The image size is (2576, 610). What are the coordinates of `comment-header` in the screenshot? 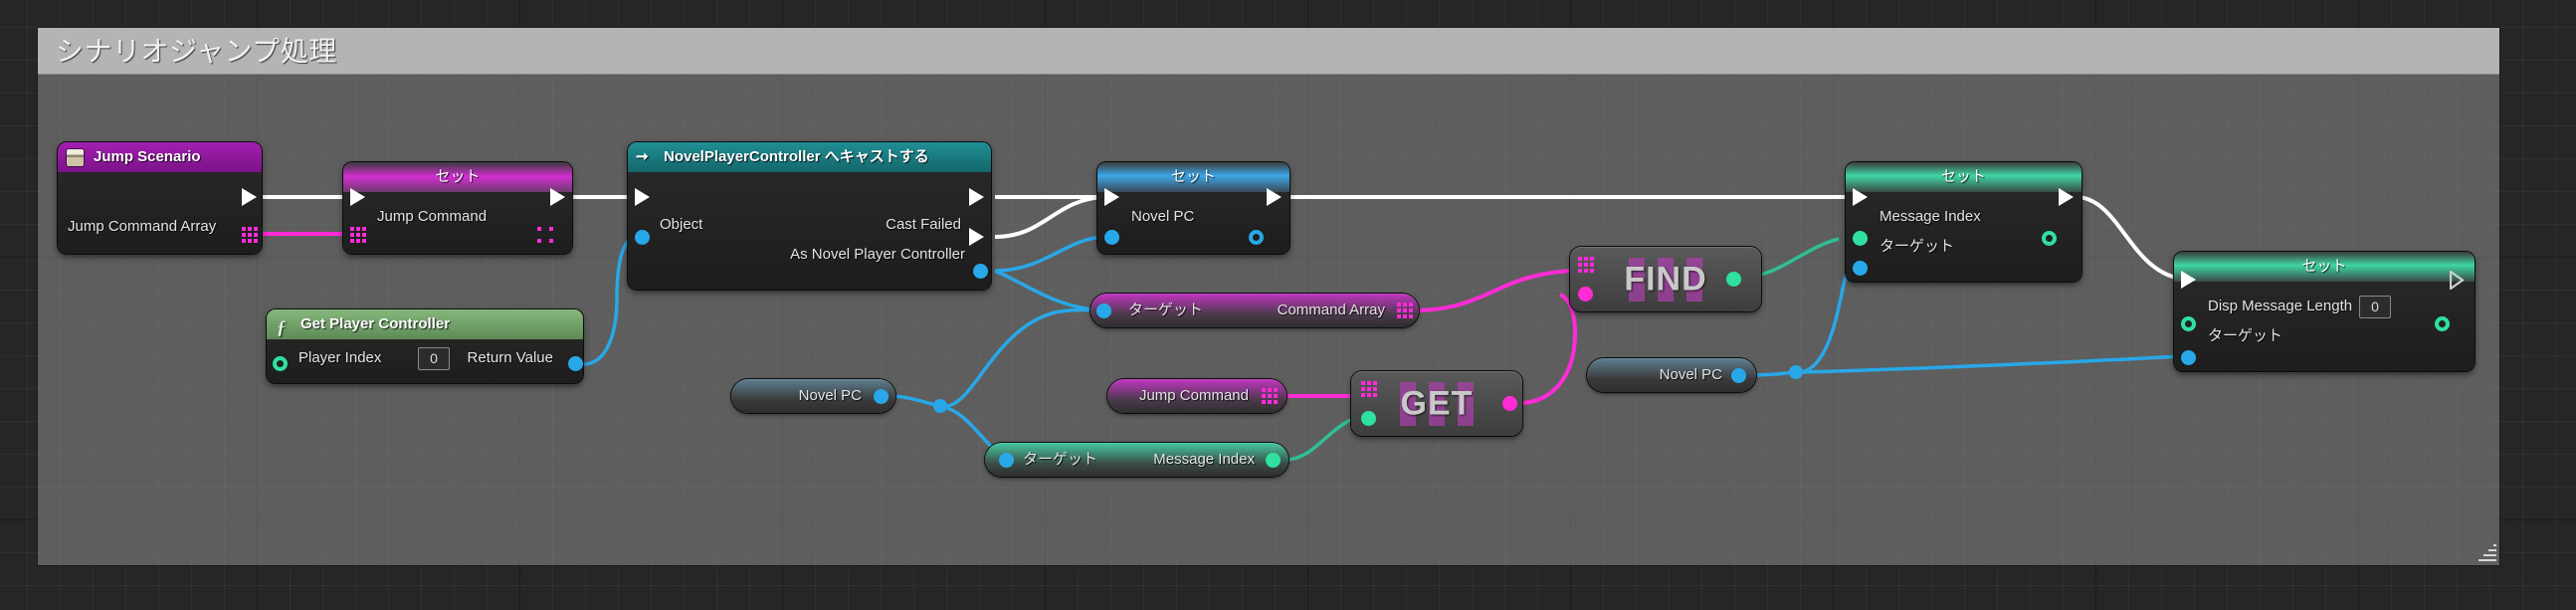 It's located at (1268, 51).